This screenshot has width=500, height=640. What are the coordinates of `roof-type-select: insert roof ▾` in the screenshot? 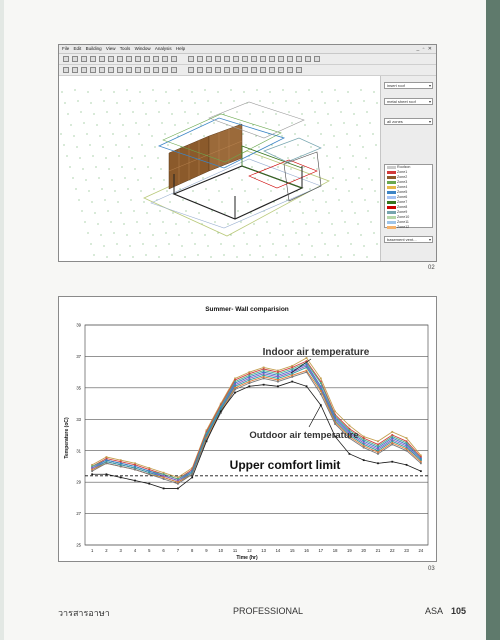 It's located at (408, 85).